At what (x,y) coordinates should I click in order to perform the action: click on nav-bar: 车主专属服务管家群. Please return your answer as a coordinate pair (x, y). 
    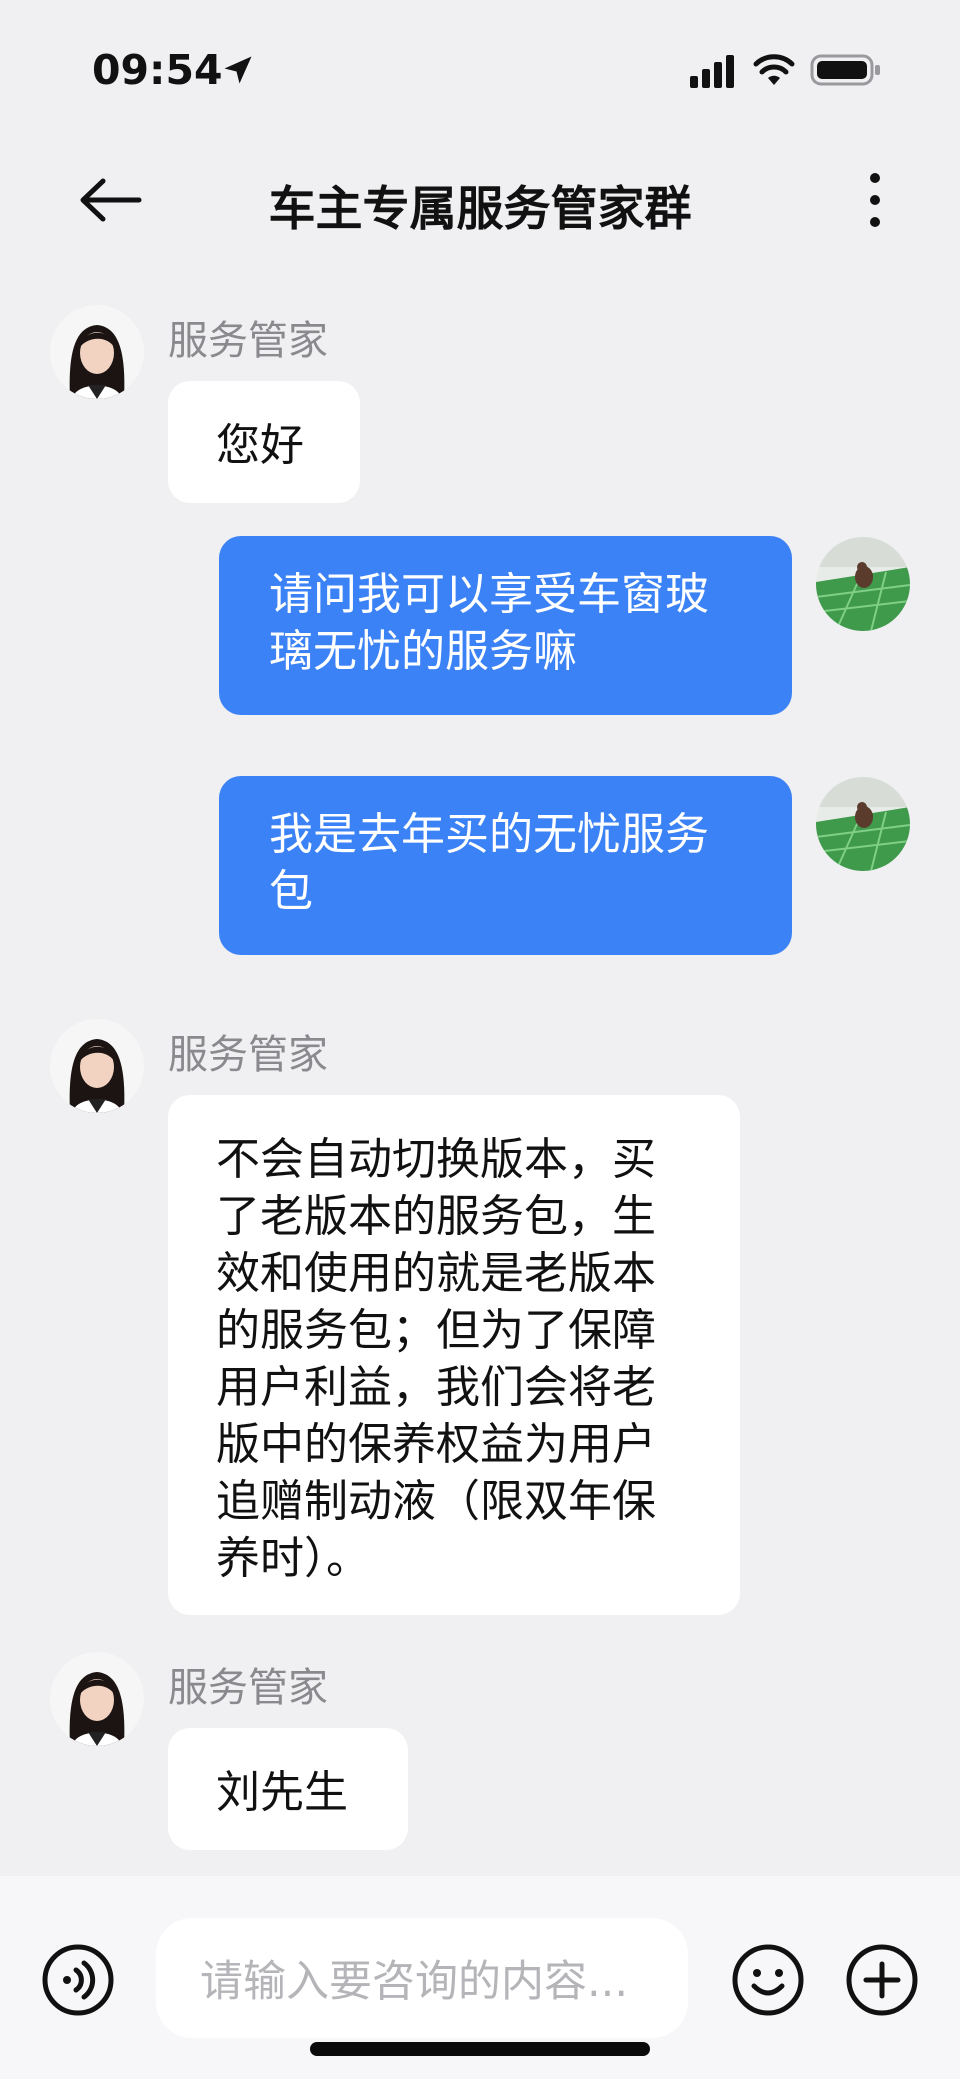
    Looking at the image, I should click on (480, 200).